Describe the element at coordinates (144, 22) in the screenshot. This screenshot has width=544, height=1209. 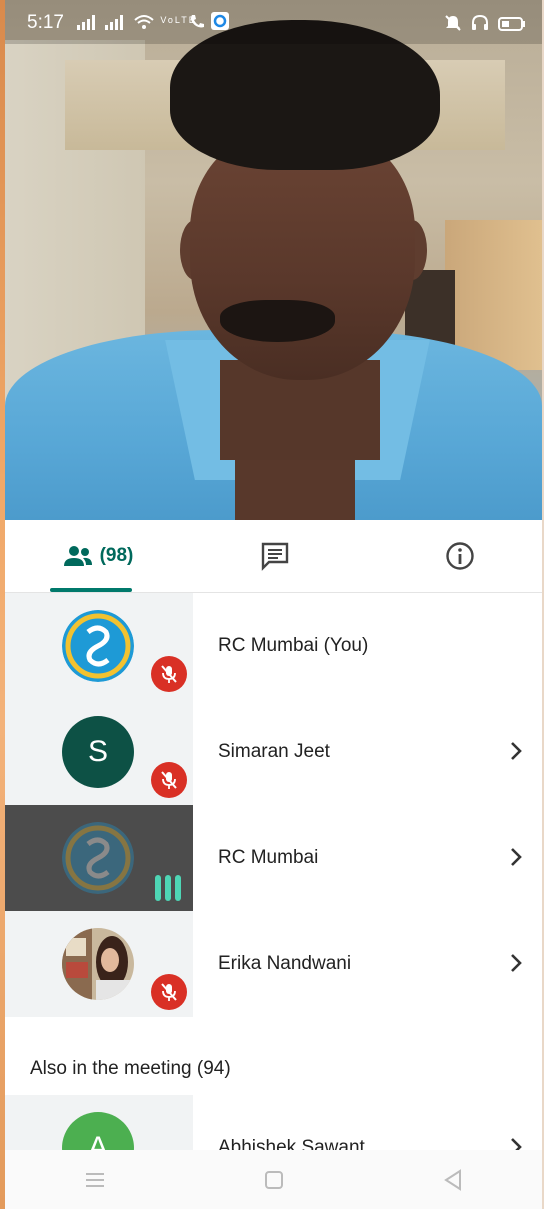
I see `wifi-icon` at that location.